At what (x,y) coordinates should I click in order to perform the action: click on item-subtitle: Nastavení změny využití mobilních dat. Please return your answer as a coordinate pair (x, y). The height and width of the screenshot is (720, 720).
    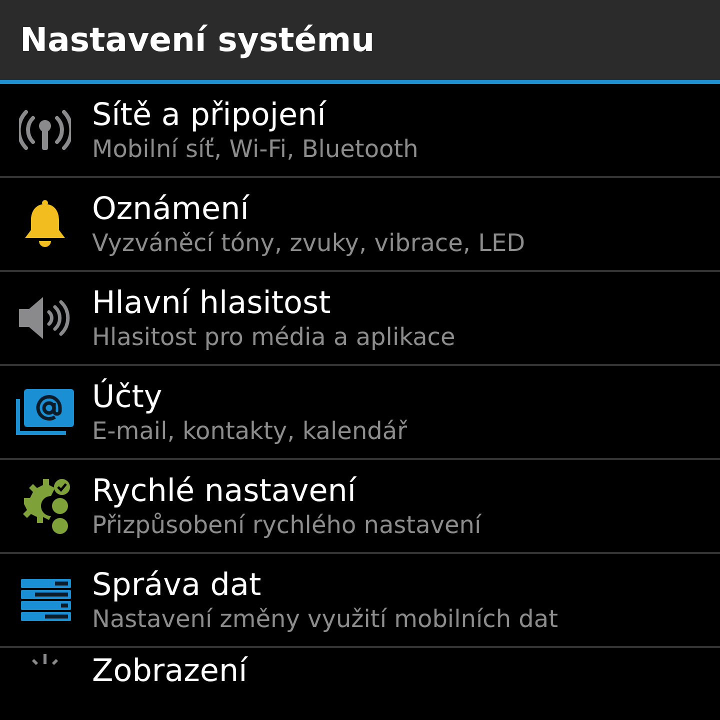
    Looking at the image, I should click on (325, 619).